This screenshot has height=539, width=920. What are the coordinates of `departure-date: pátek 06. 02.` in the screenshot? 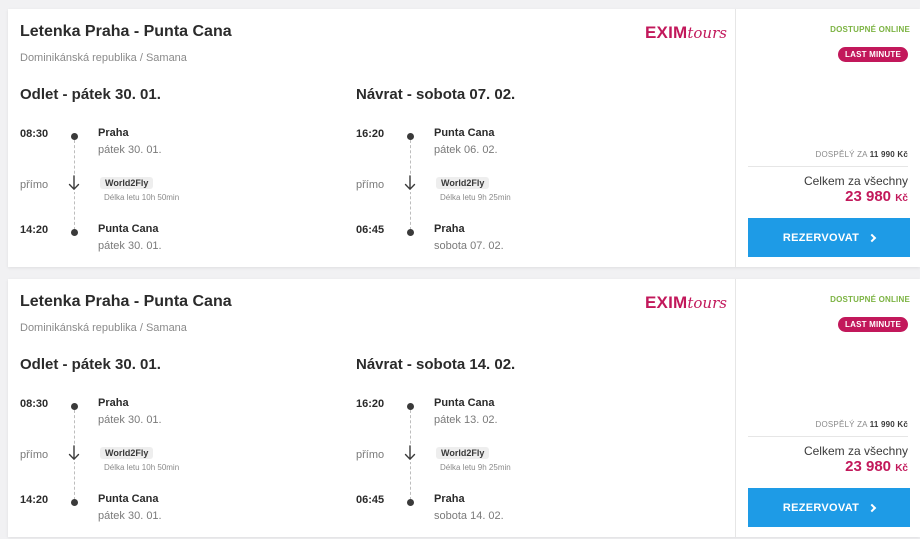 It's located at (466, 150).